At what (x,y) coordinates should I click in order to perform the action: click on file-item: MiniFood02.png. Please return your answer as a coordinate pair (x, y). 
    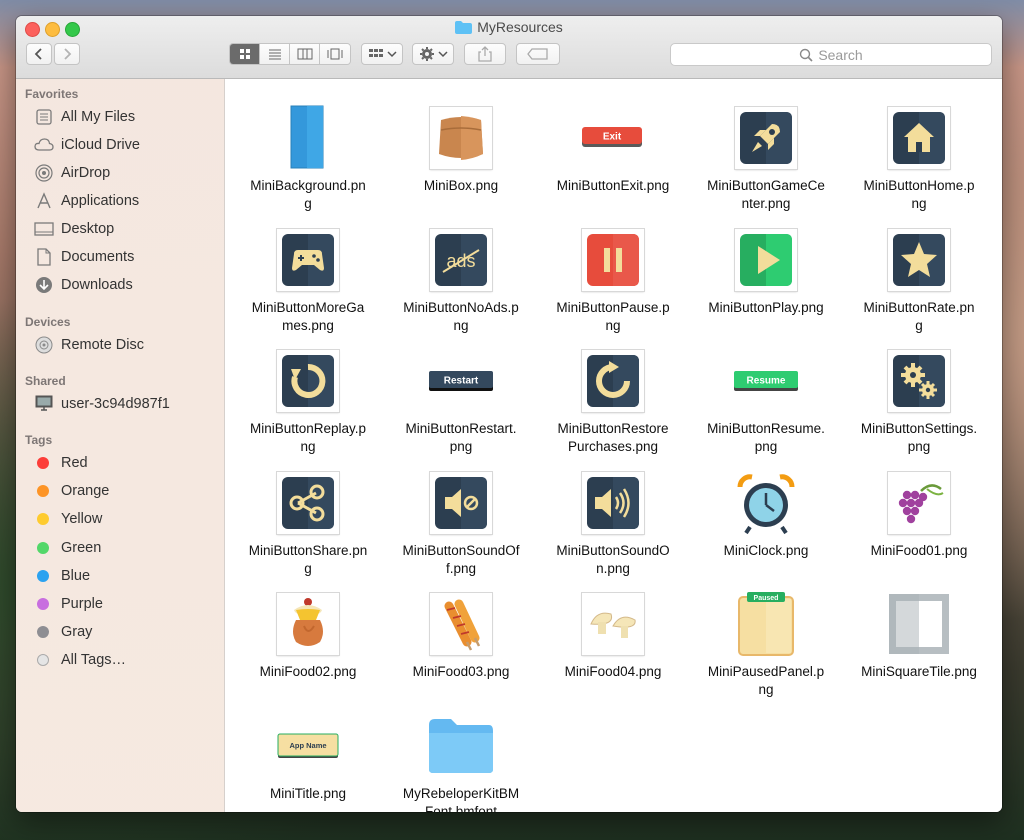
    Looking at the image, I should click on (308, 635).